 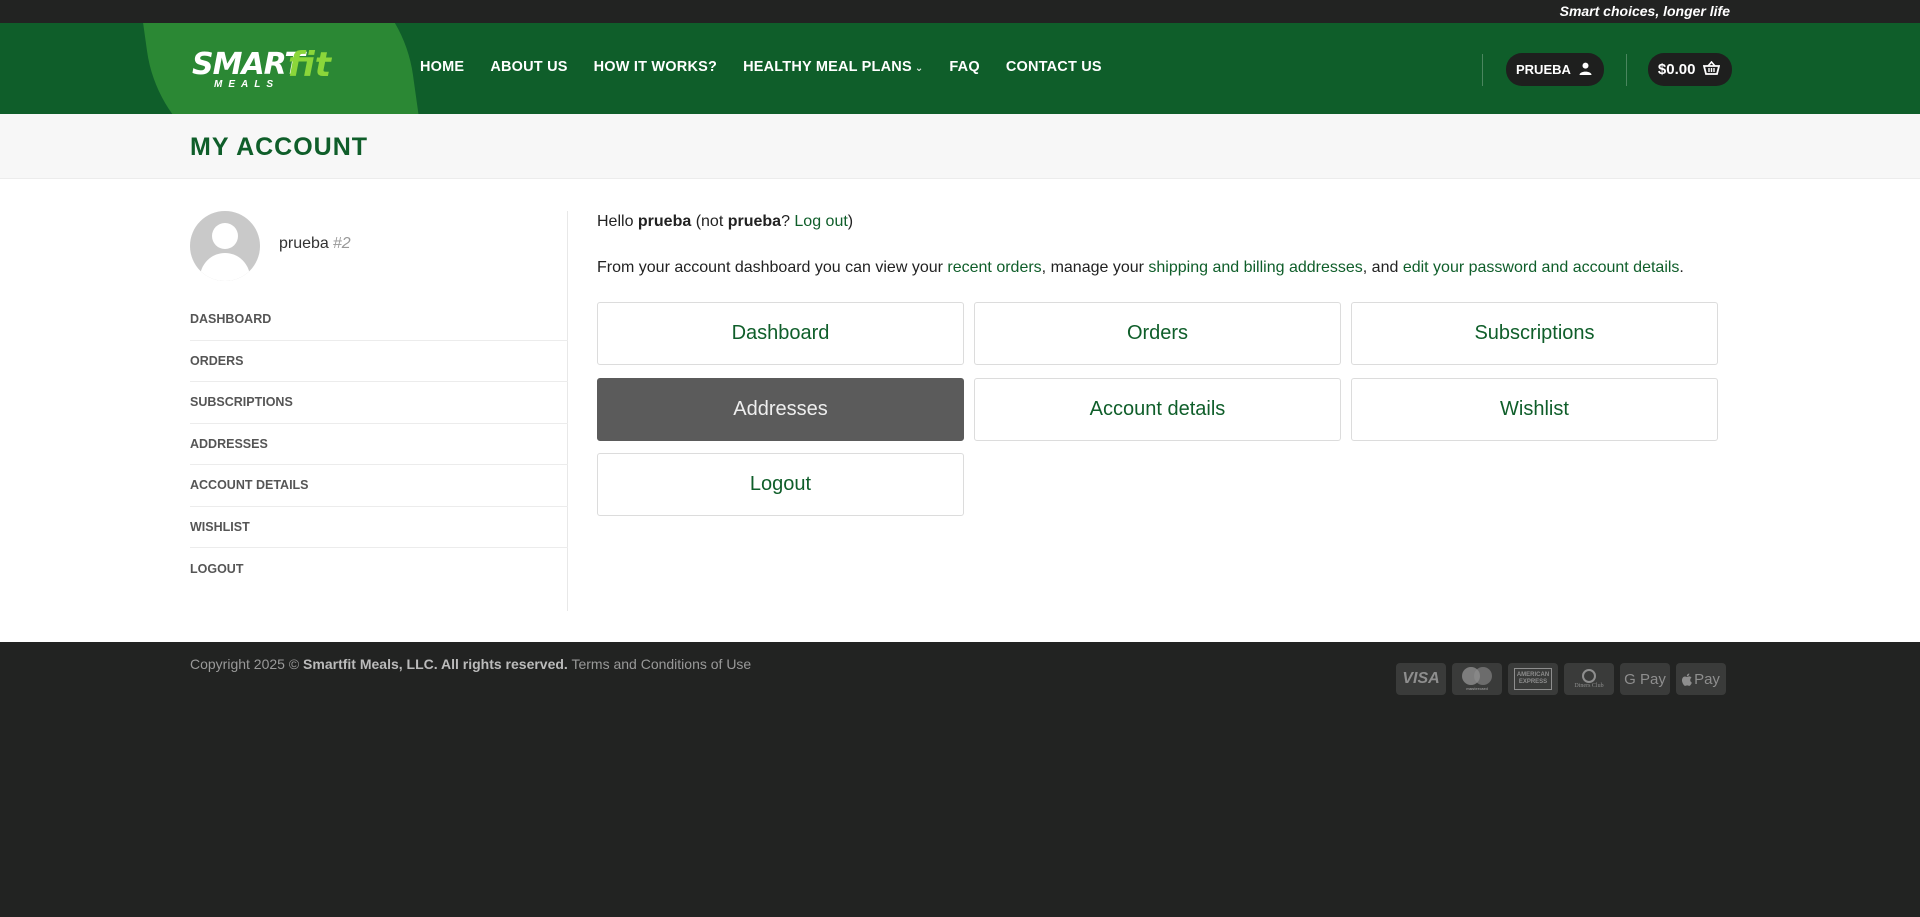 What do you see at coordinates (1541, 267) in the screenshot?
I see `account-details-link: edit your password and account details` at bounding box center [1541, 267].